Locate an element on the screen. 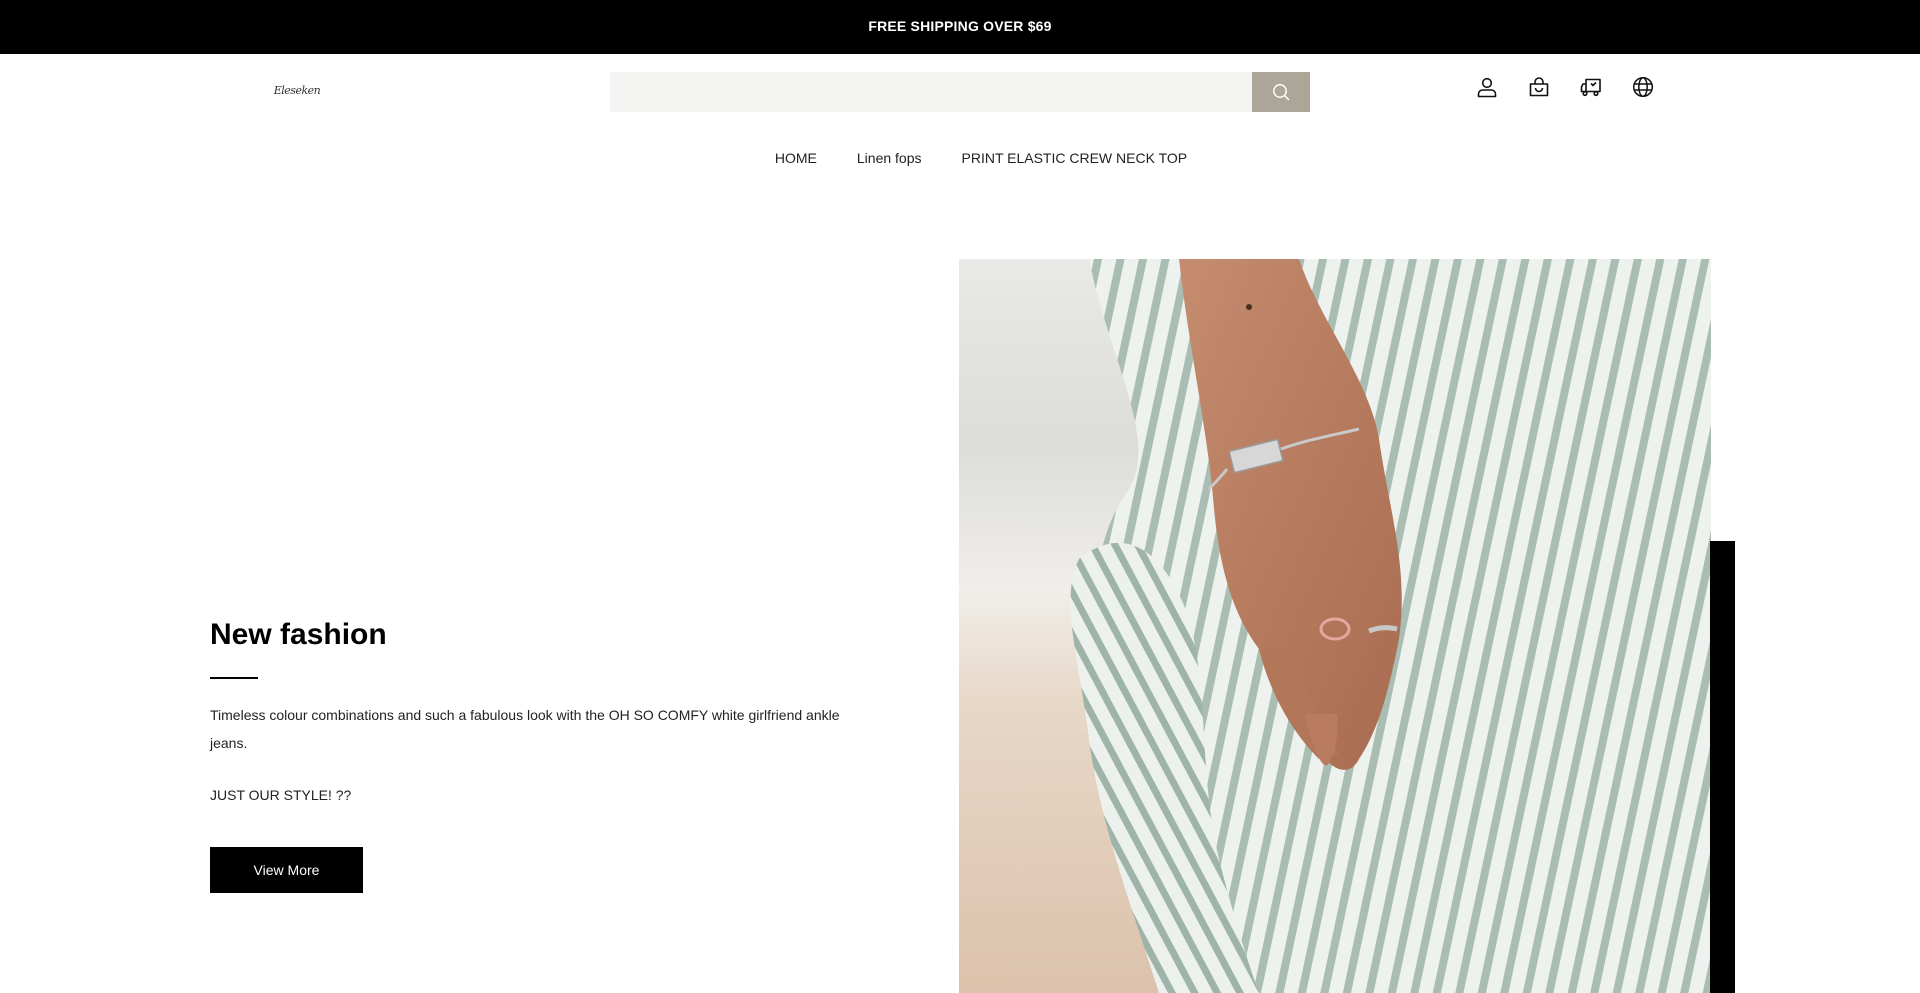 The height and width of the screenshot is (993, 1920). announcement-bar: FREE SHIPPING OVER $69 is located at coordinates (960, 27).